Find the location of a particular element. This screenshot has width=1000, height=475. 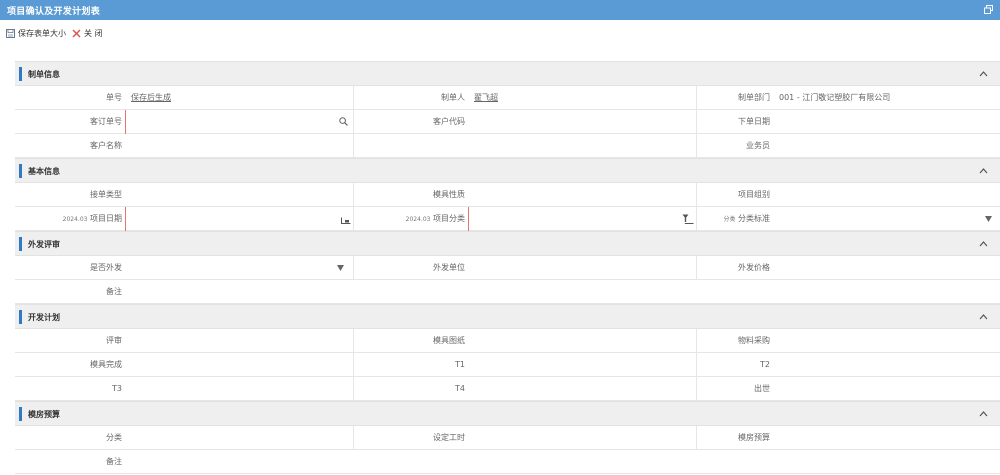

bill-no-field: 保存后生成 is located at coordinates (239, 98).